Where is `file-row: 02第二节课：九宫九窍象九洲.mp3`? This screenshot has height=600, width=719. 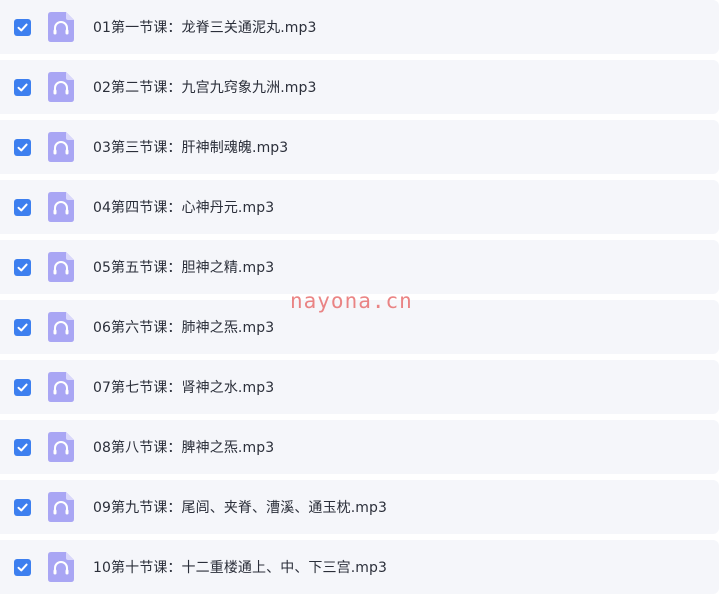
file-row: 02第二节课：九宫九窍象九洲.mp3 is located at coordinates (359, 87).